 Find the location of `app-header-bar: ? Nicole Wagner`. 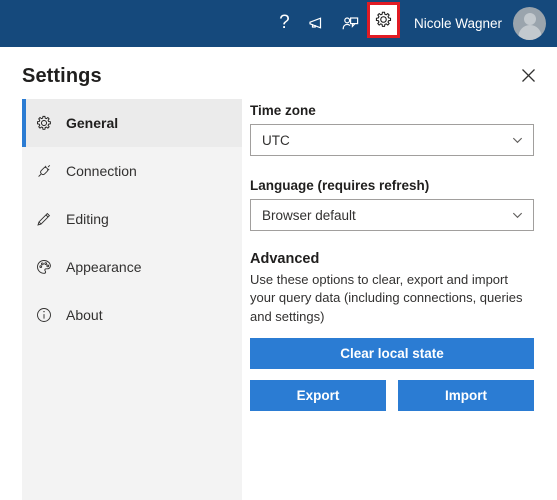

app-header-bar: ? Nicole Wagner is located at coordinates (278, 23).